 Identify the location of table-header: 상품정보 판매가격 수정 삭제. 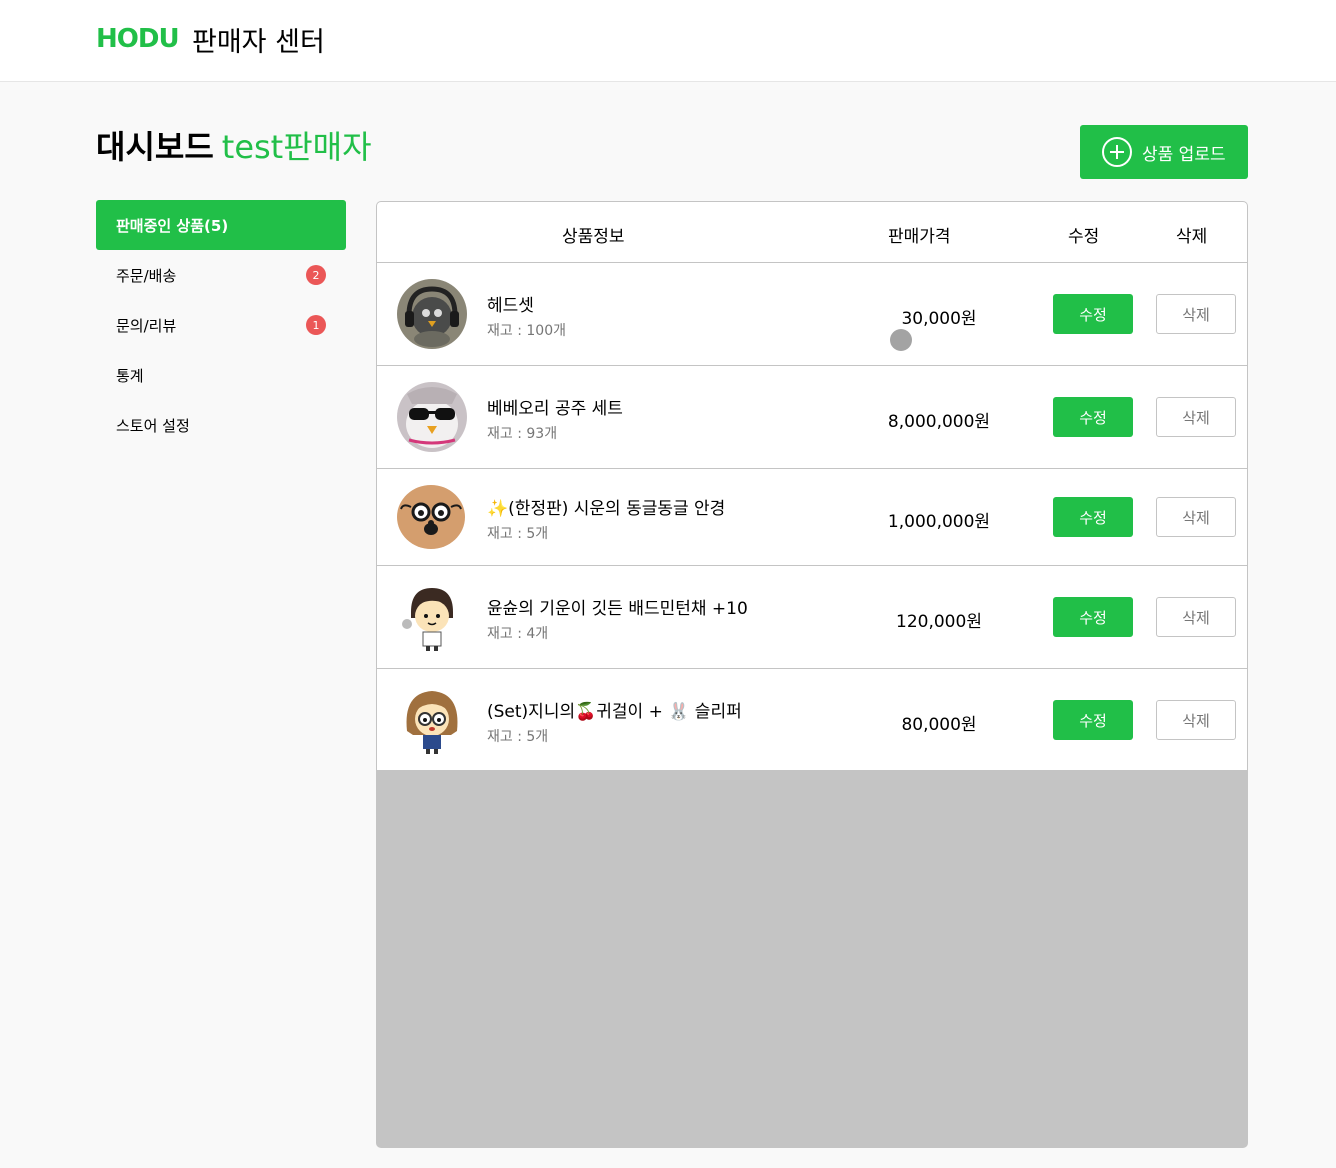
(812, 232).